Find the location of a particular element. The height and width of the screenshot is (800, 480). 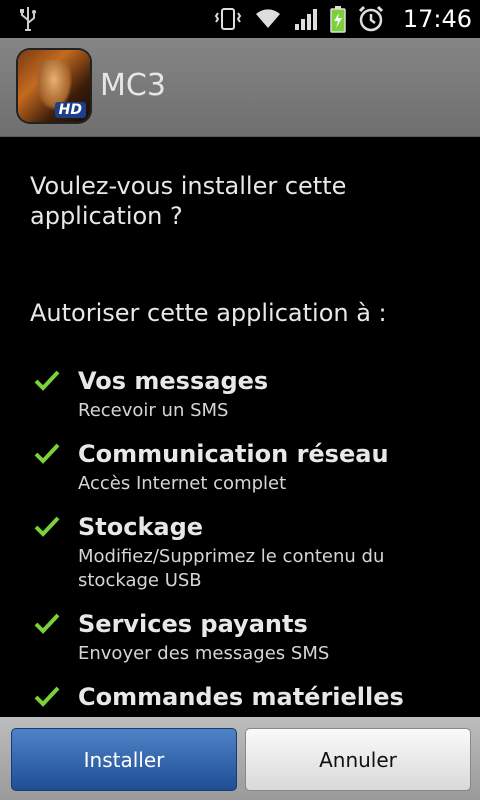

action-bar: Installer Annuler is located at coordinates (240, 758).